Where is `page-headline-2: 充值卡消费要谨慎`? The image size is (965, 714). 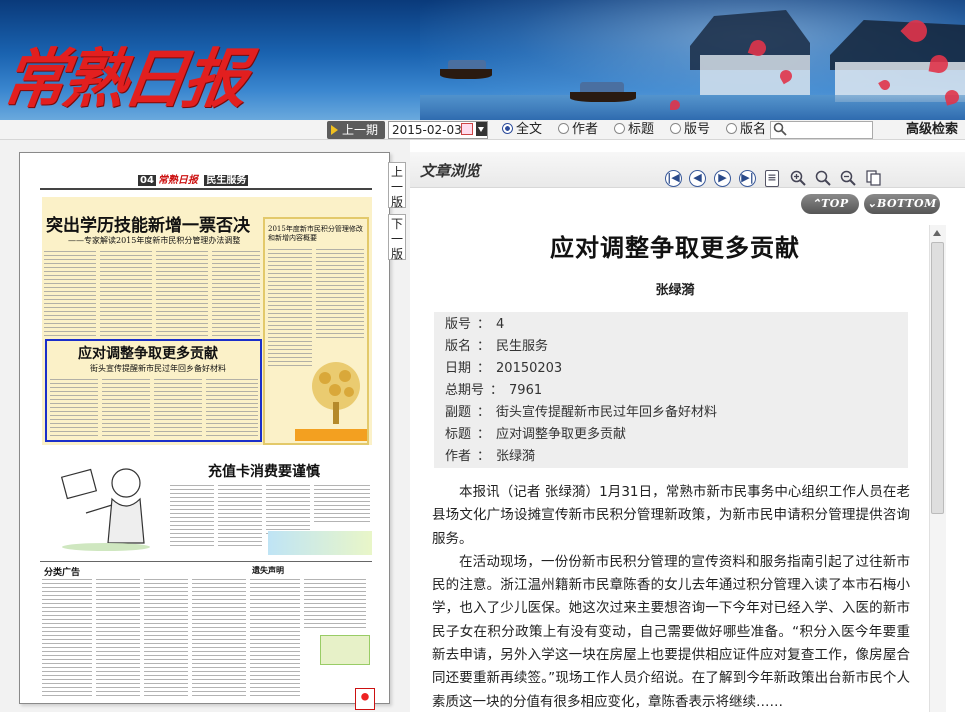 page-headline-2: 充值卡消费要谨慎 is located at coordinates (264, 472).